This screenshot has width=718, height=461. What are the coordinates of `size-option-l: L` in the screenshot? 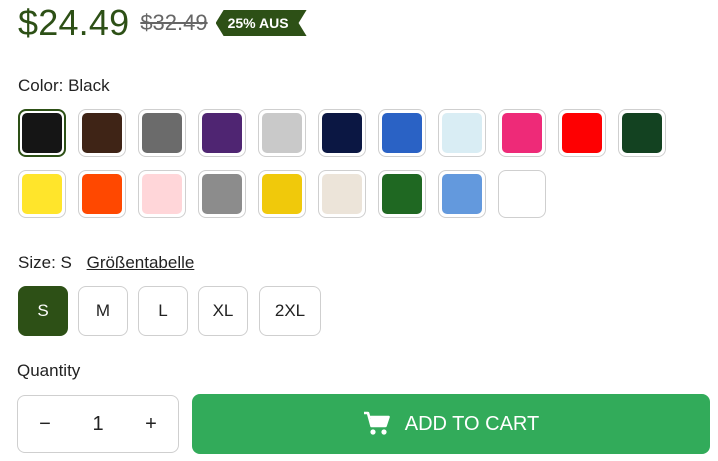 It's located at (163, 311).